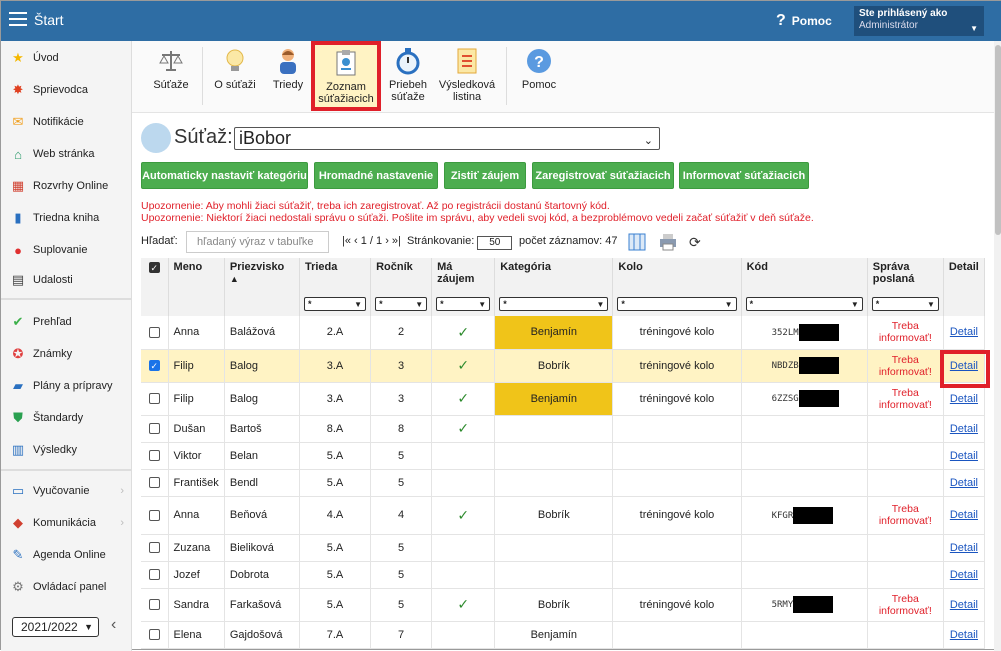 This screenshot has width=1001, height=651. What do you see at coordinates (18, 20) in the screenshot?
I see `hamburger-menu-icon` at bounding box center [18, 20].